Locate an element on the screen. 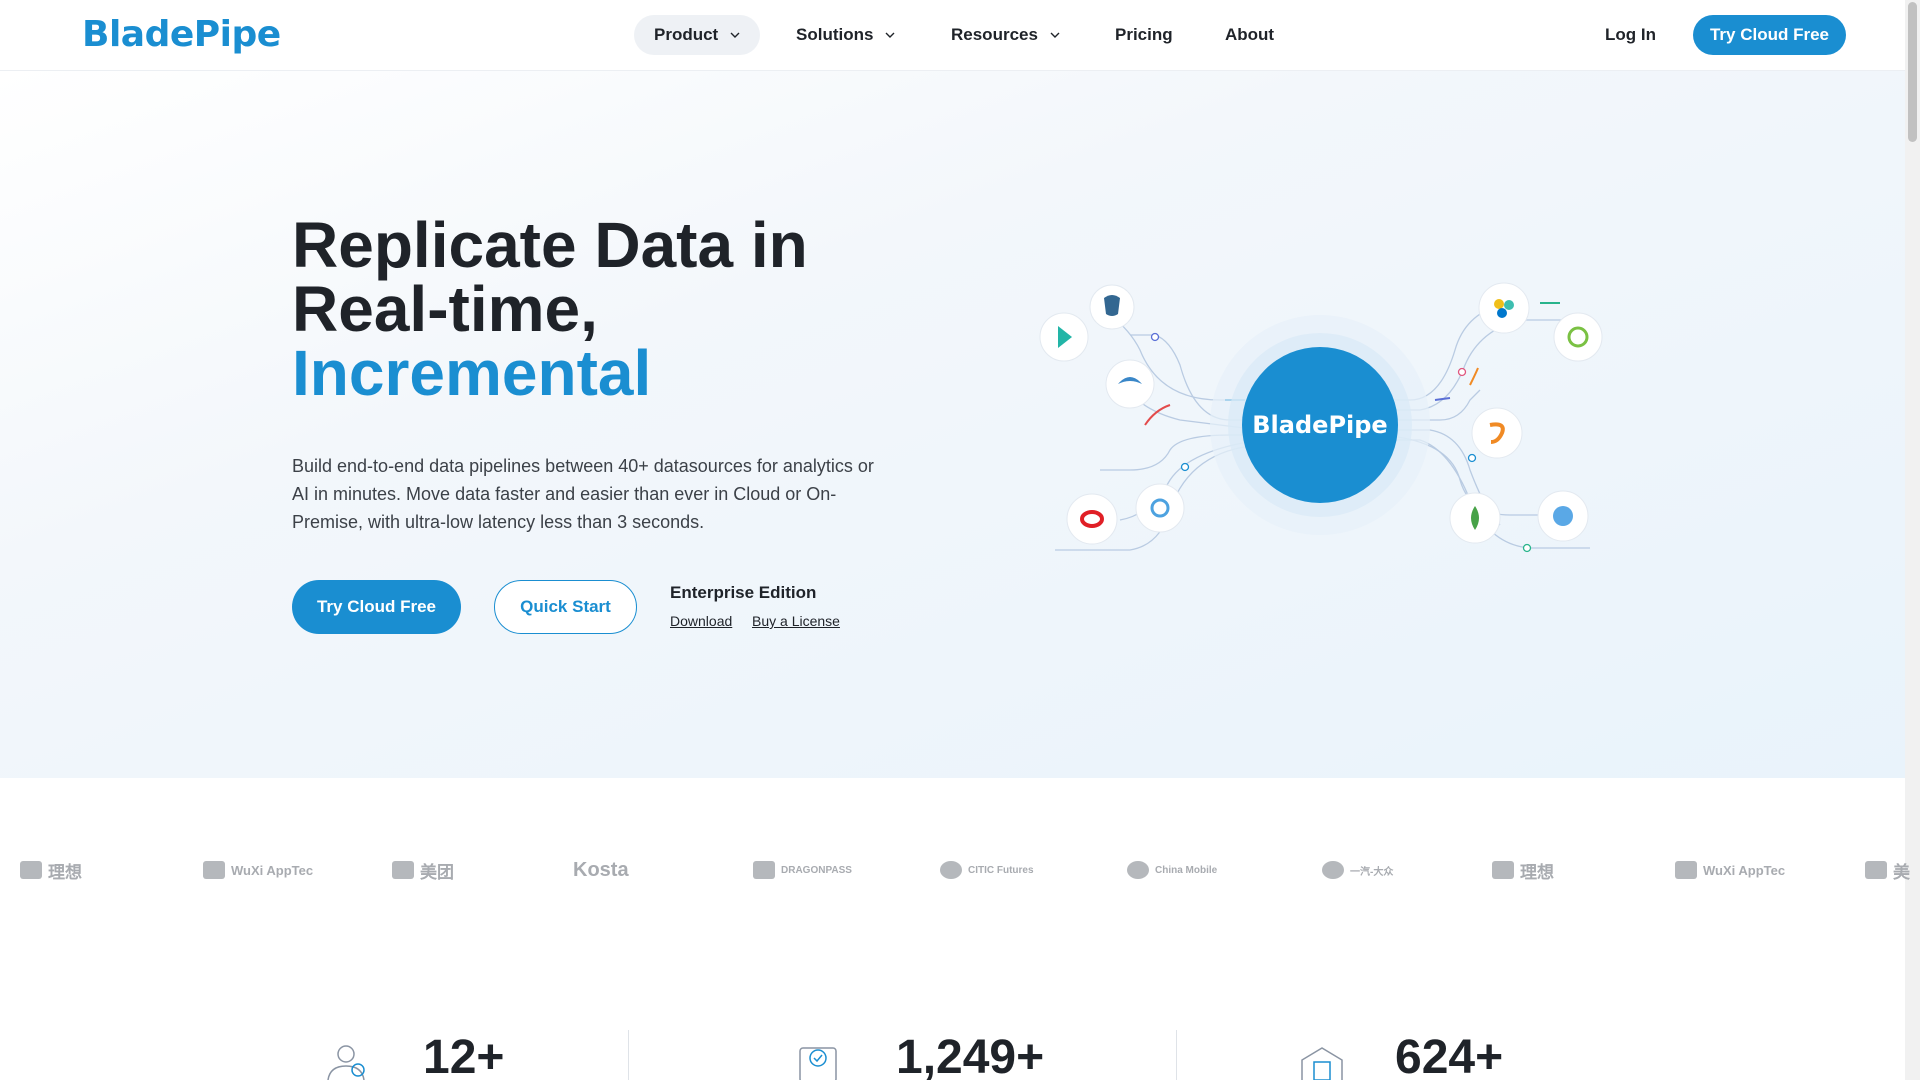 The image size is (1920, 1080). nav-pricing: Pricing is located at coordinates (1144, 35).